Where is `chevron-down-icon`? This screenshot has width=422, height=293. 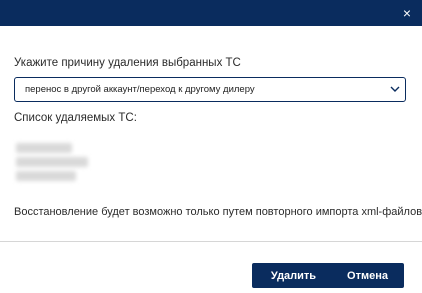
chevron-down-icon is located at coordinates (395, 89).